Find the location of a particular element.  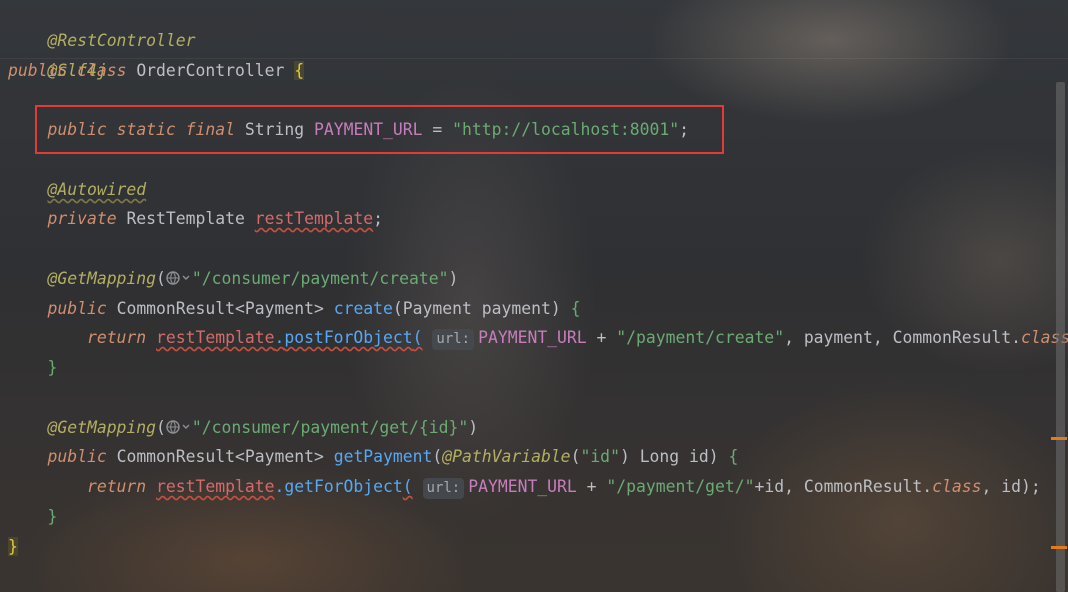

string-literal: "/consumer/payment/get/{id}" is located at coordinates (330, 427).